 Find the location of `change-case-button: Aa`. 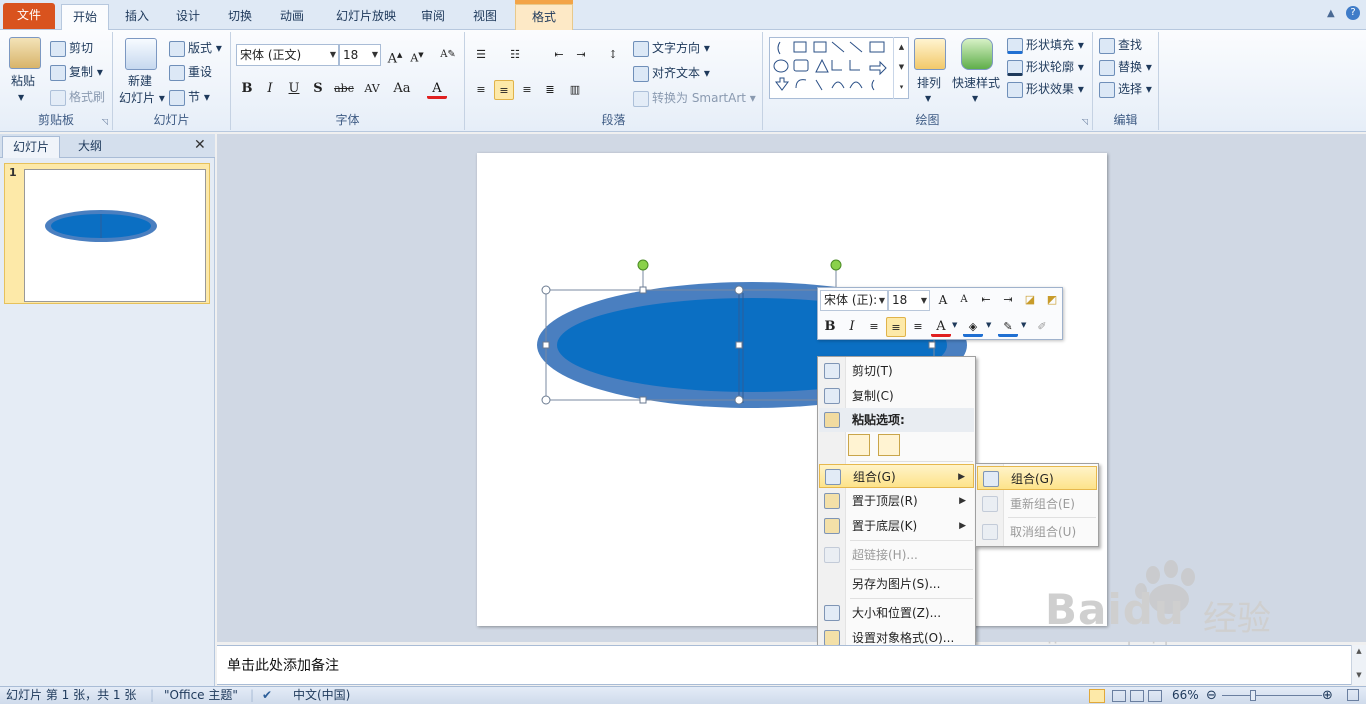

change-case-button: Aa is located at coordinates (402, 89).